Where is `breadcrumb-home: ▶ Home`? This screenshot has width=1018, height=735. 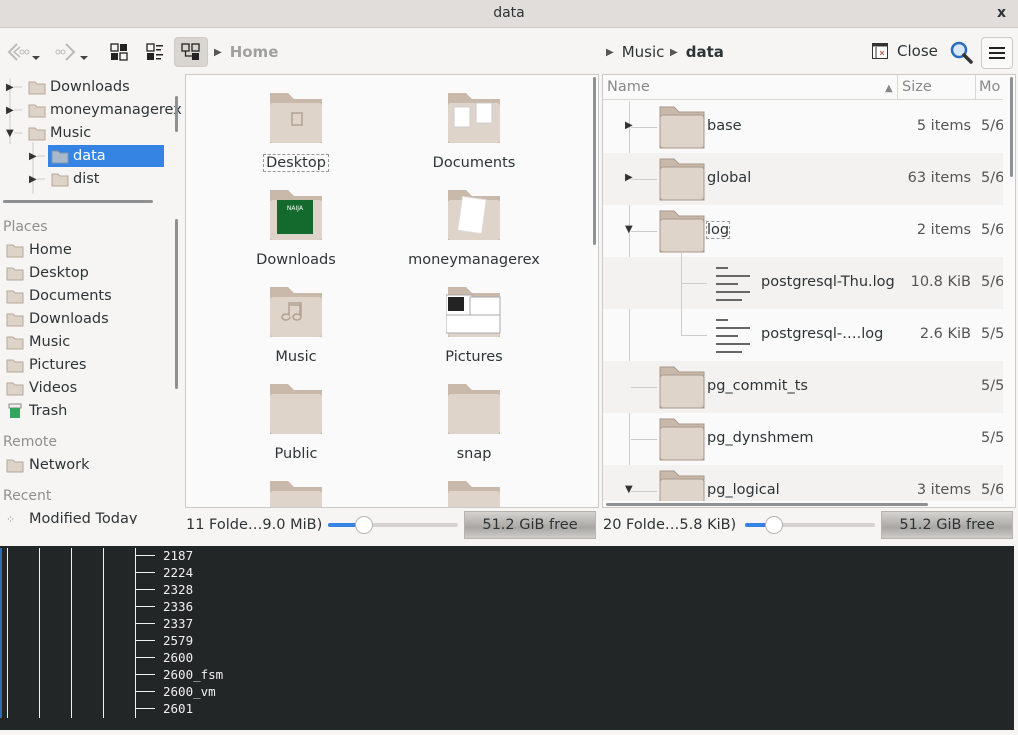
breadcrumb-home: ▶ Home is located at coordinates (246, 52).